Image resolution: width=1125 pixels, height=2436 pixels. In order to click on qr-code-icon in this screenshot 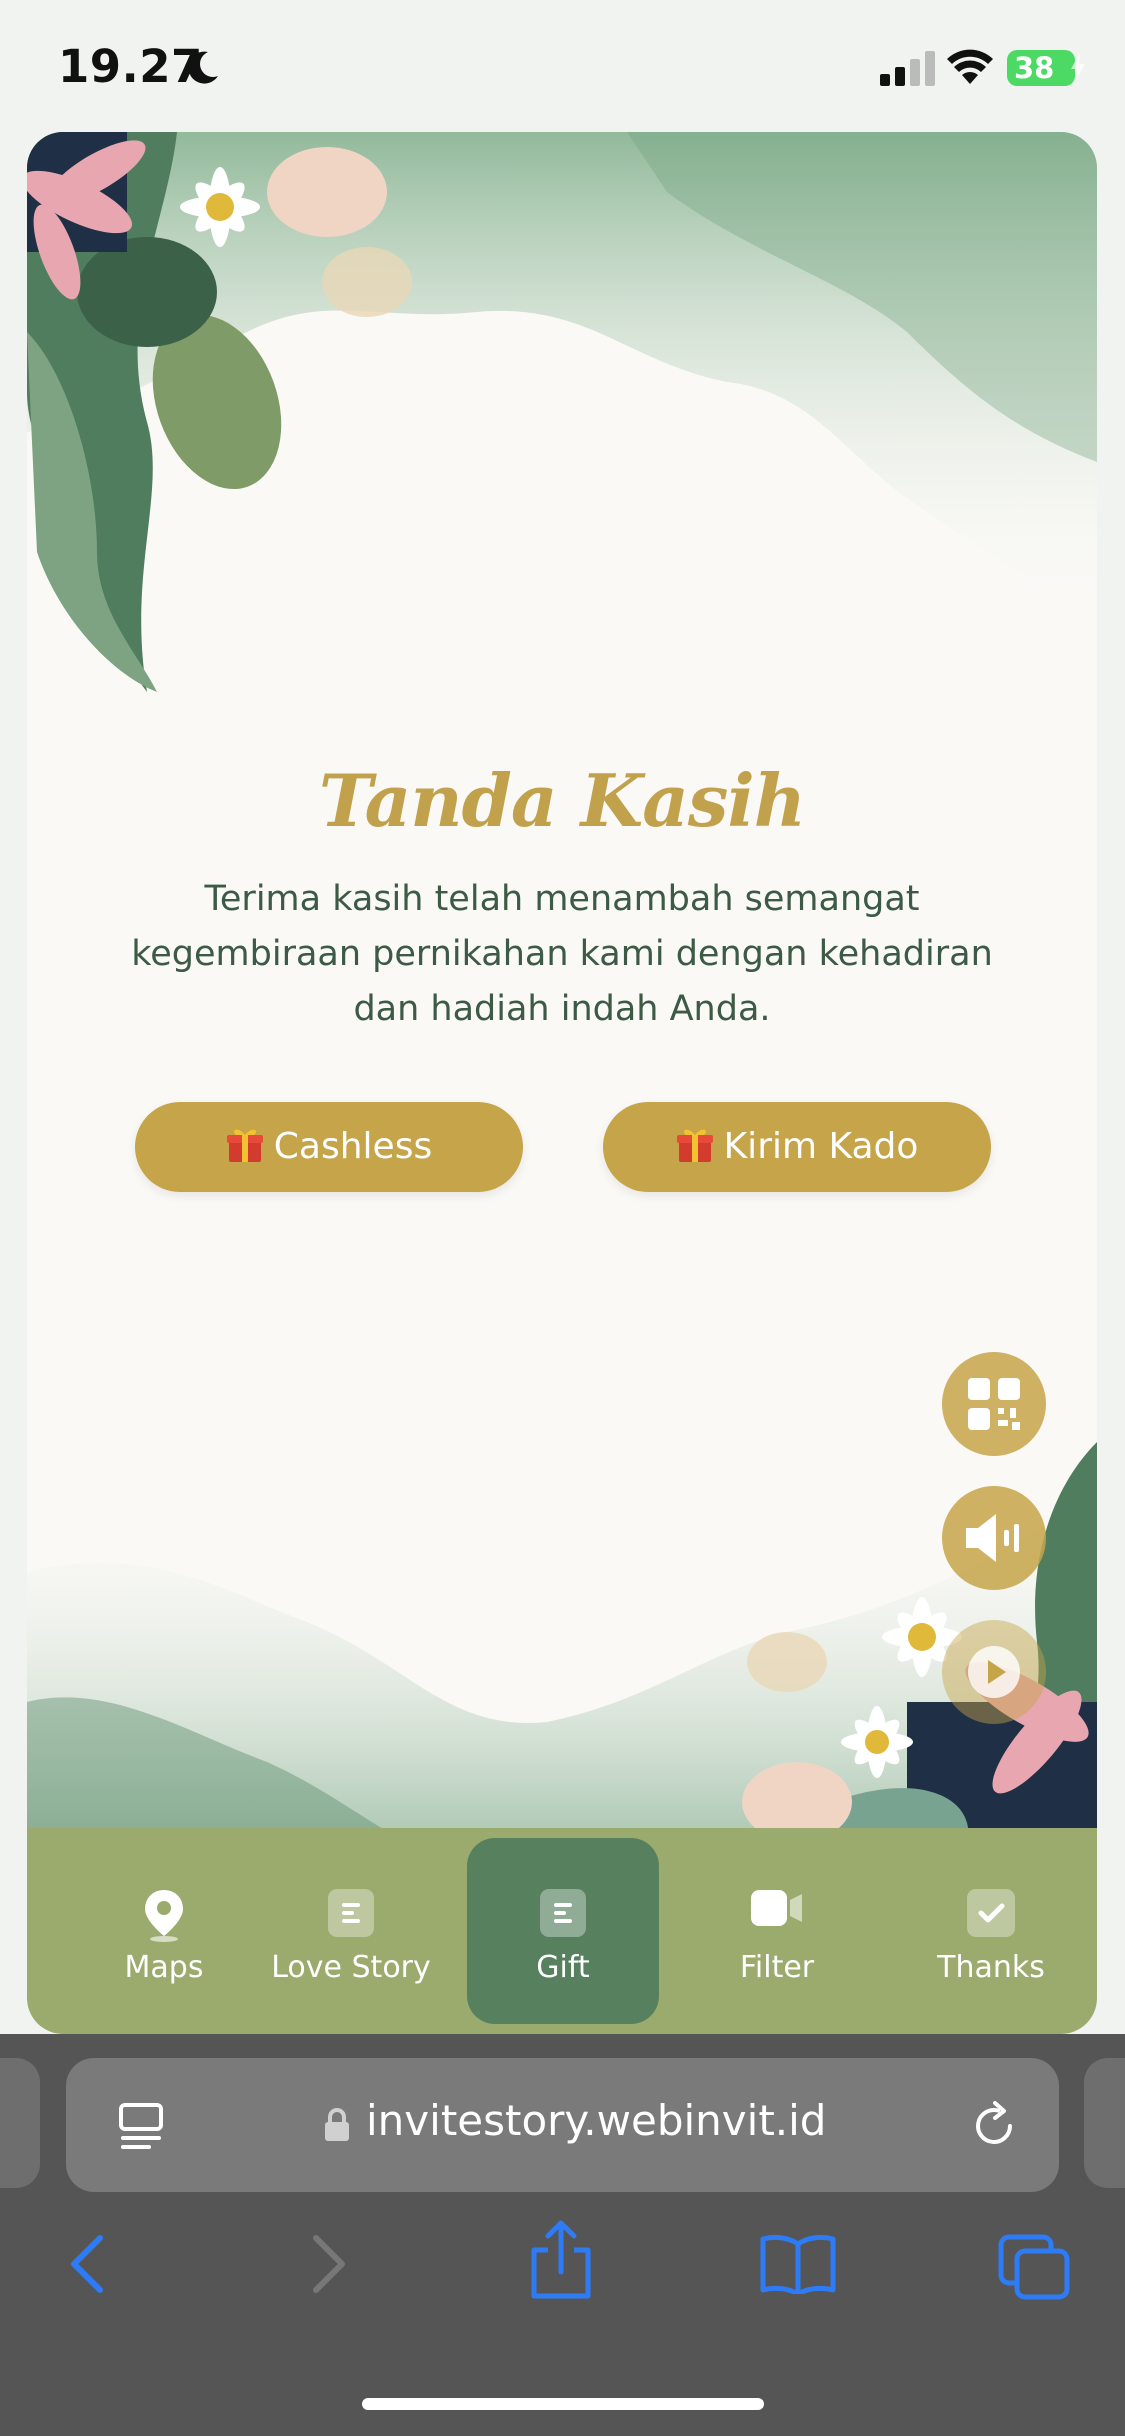, I will do `click(994, 1404)`.